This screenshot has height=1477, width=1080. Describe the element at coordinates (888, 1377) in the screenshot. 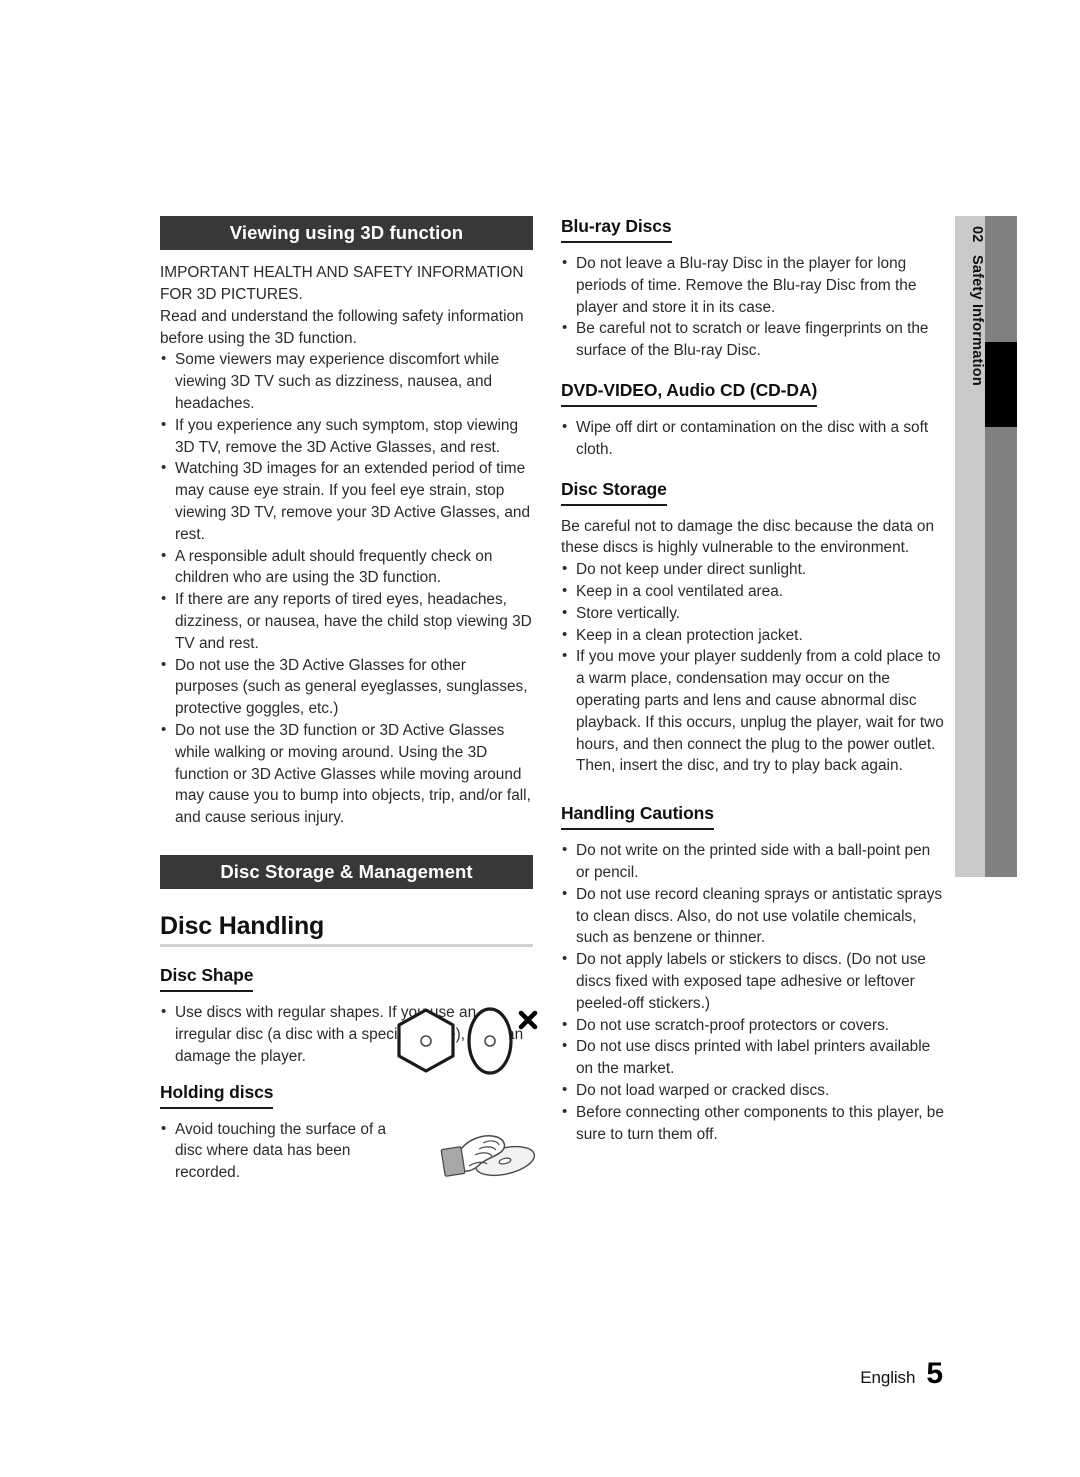

I see `footer-language-label: English` at that location.